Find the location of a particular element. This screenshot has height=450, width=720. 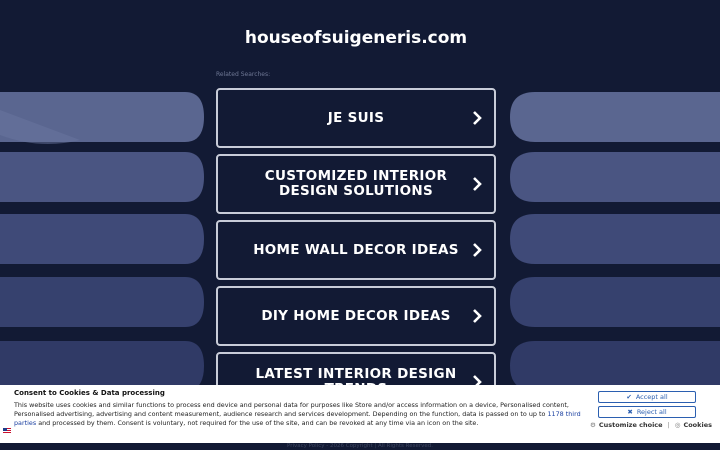

search-tile-je-suis: JE SUIS is located at coordinates (356, 118).